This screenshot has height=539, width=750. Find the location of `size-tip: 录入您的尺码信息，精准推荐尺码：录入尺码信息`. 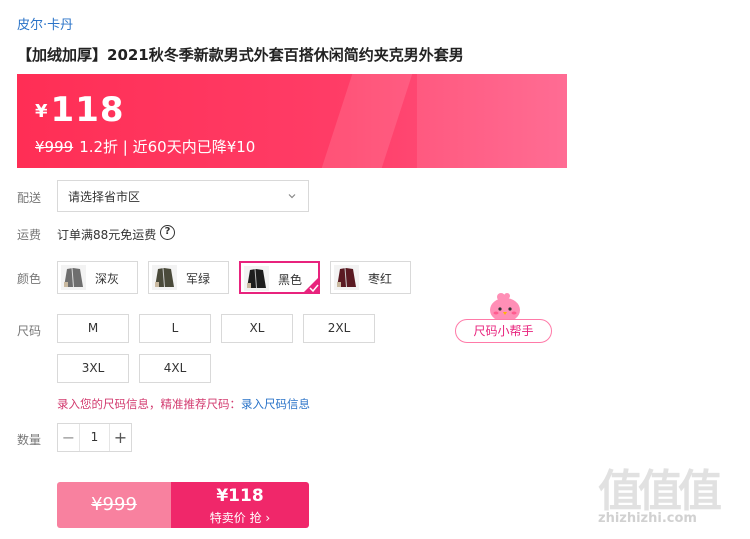

size-tip: 录入您的尺码信息，精准推荐尺码：录入尺码信息 is located at coordinates (183, 404).